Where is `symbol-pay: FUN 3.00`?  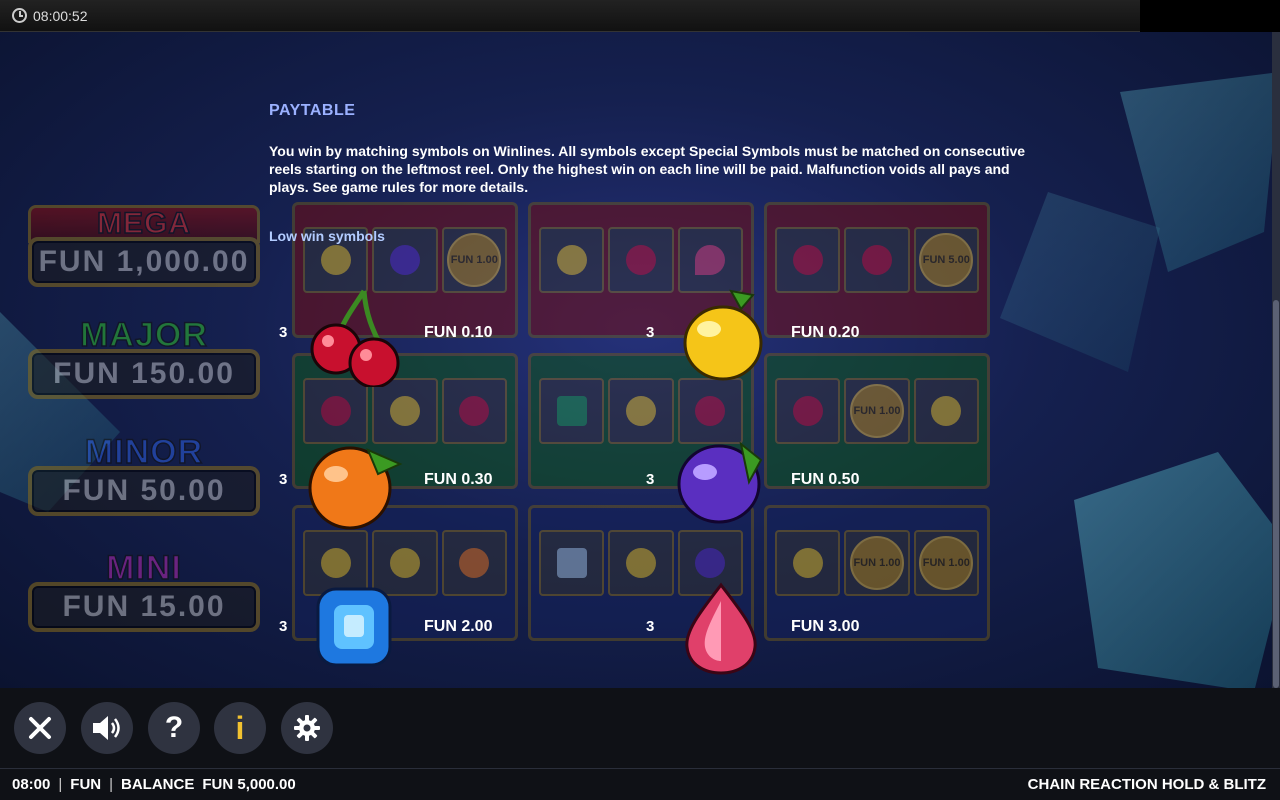
symbol-pay: FUN 3.00 is located at coordinates (825, 626).